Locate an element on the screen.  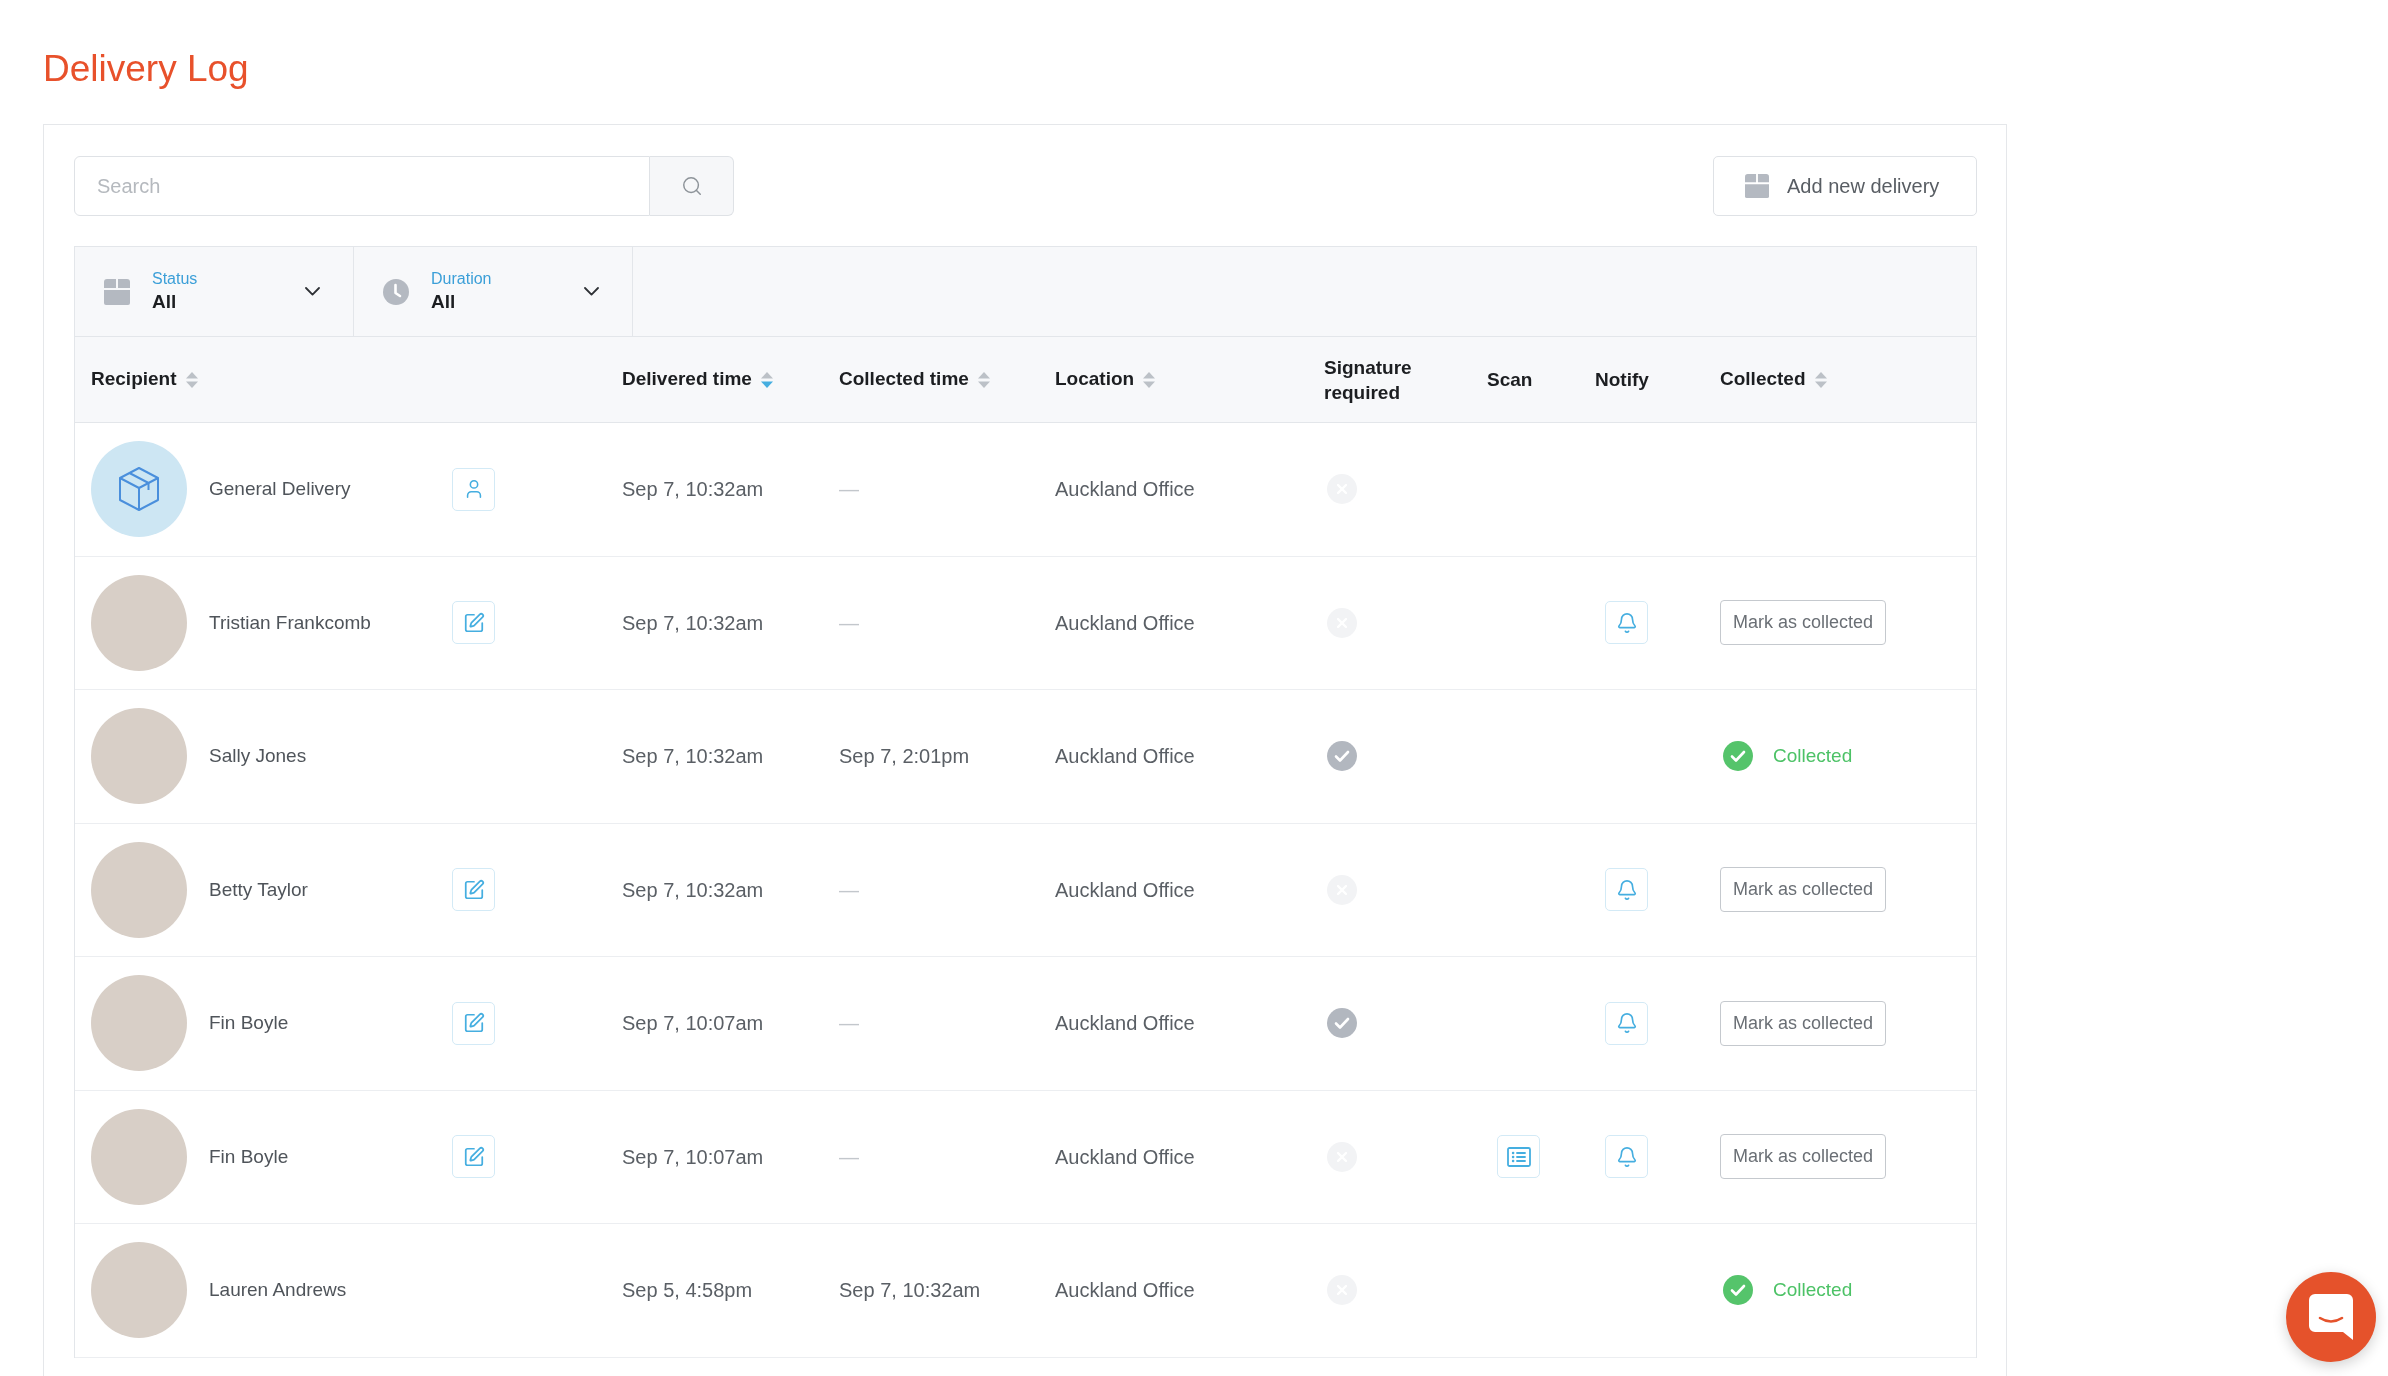
page-title: Delivery Log is located at coordinates (146, 69).